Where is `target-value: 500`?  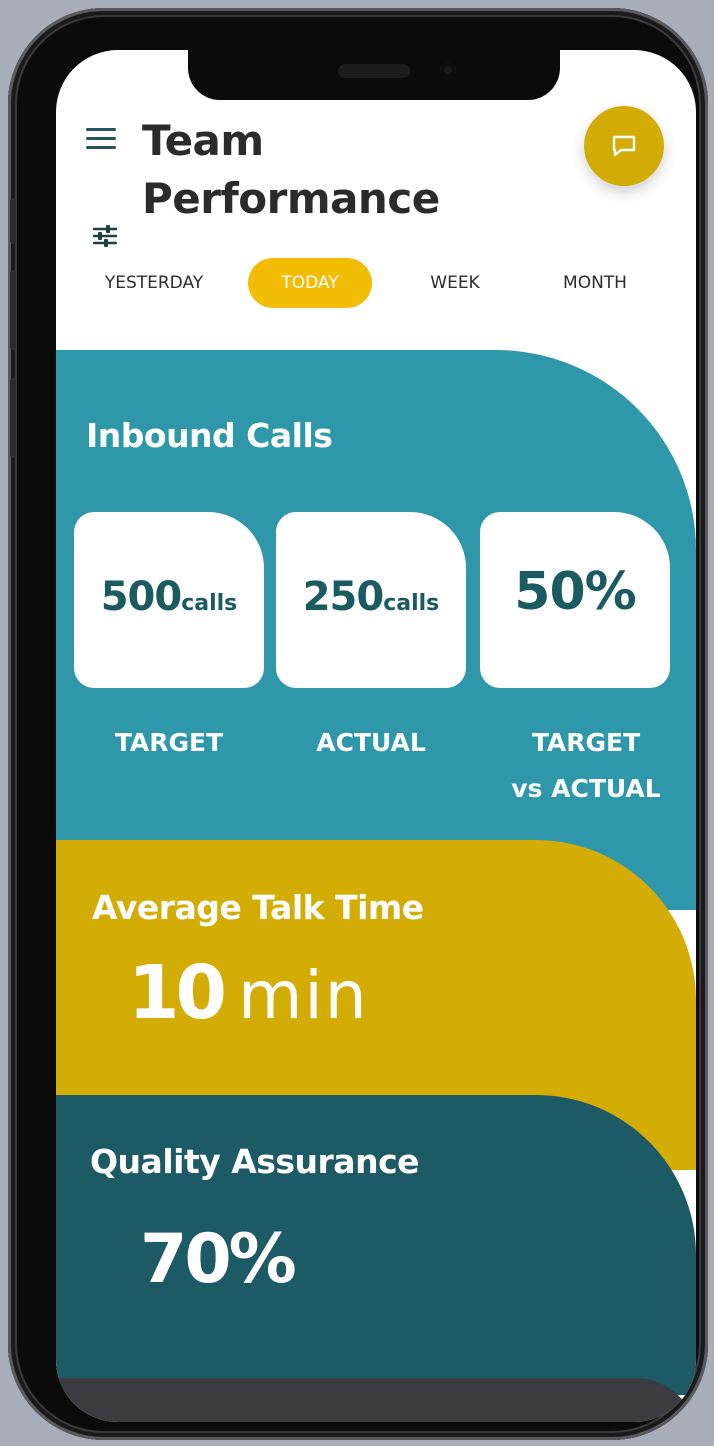 target-value: 500 is located at coordinates (141, 597).